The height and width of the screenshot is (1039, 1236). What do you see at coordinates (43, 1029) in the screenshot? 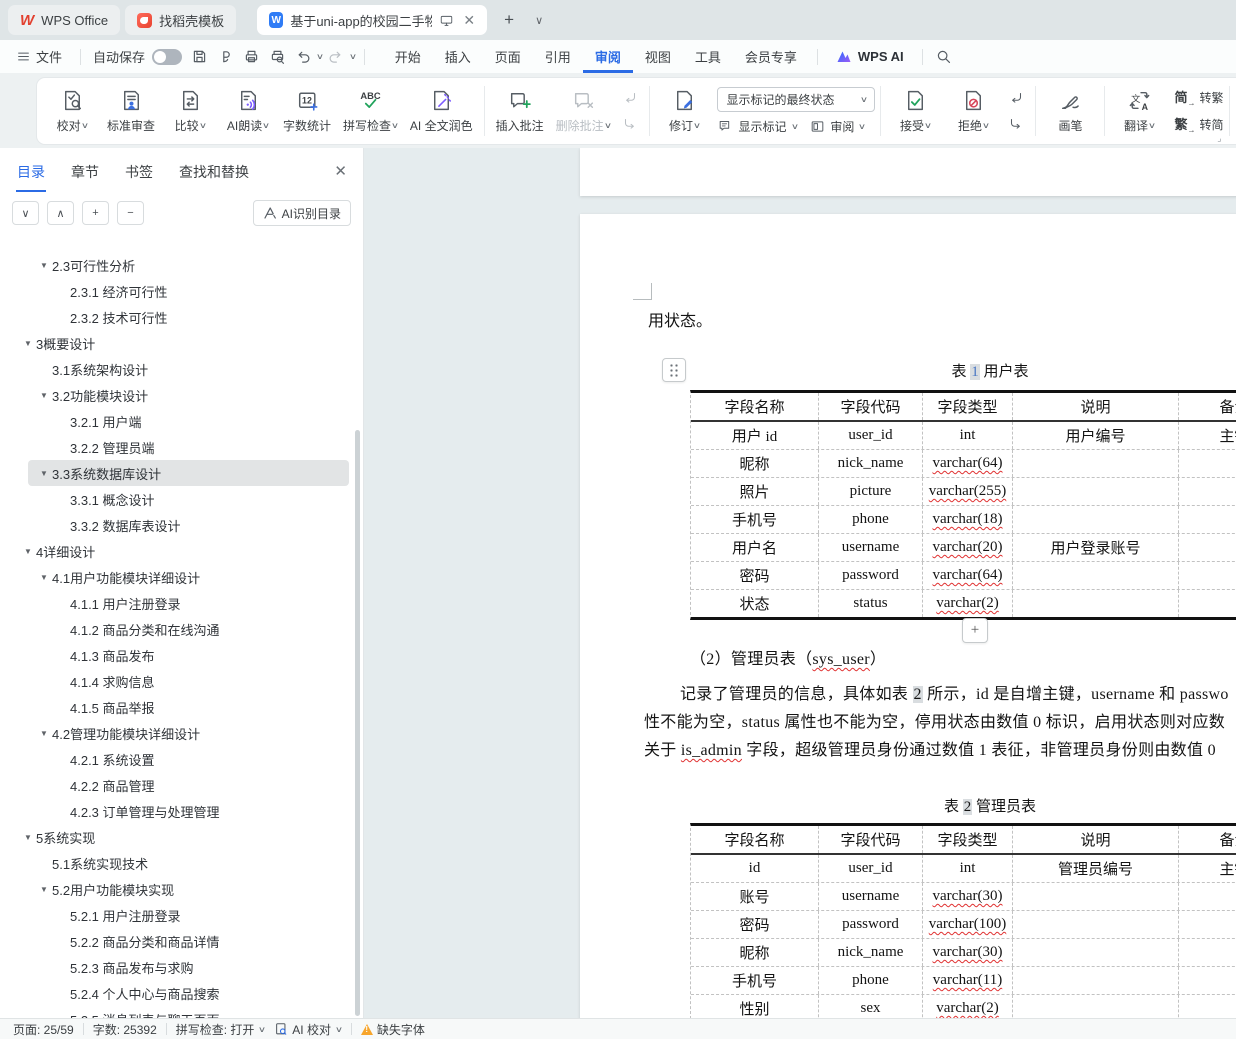
I see `page-indicator: 页面: 25/59` at bounding box center [43, 1029].